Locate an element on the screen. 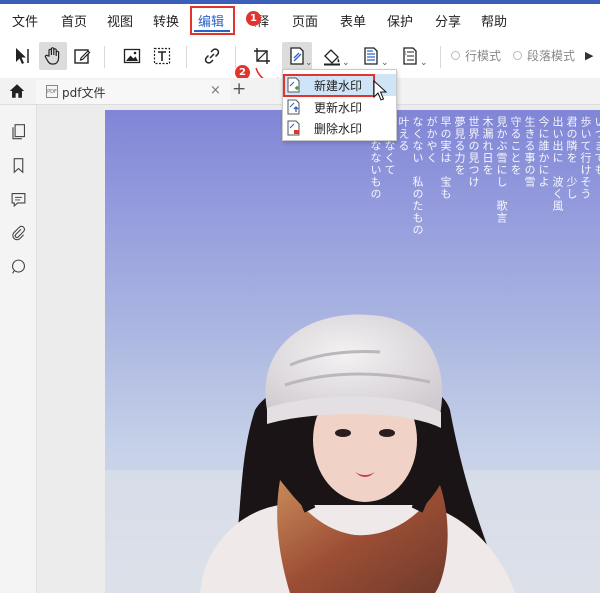  paragraph-mode-radio is located at coordinates (517, 55).